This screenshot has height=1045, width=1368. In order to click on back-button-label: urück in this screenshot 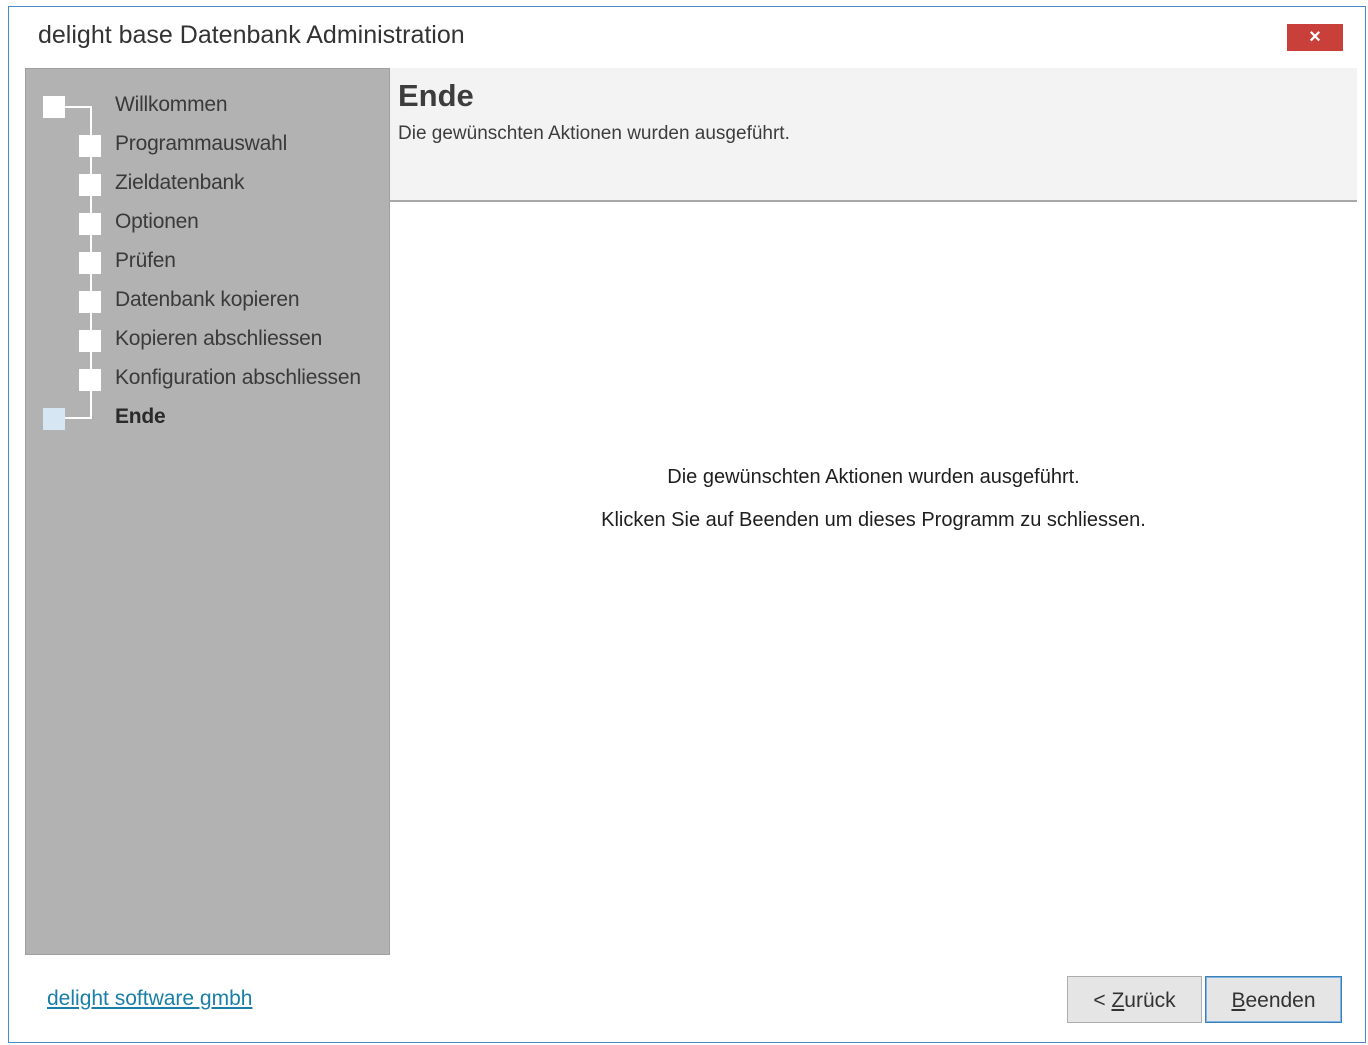, I will do `click(1150, 1000)`.